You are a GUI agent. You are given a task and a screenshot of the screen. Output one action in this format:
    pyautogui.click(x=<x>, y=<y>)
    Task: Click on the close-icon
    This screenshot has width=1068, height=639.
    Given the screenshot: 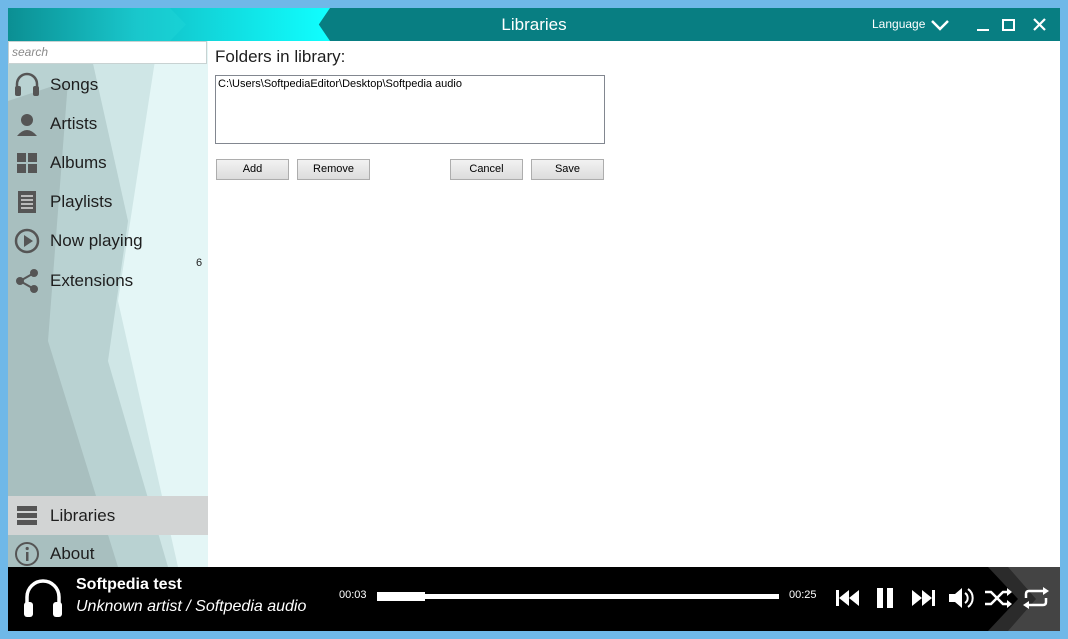 What is the action you would take?
    pyautogui.click(x=1040, y=25)
    